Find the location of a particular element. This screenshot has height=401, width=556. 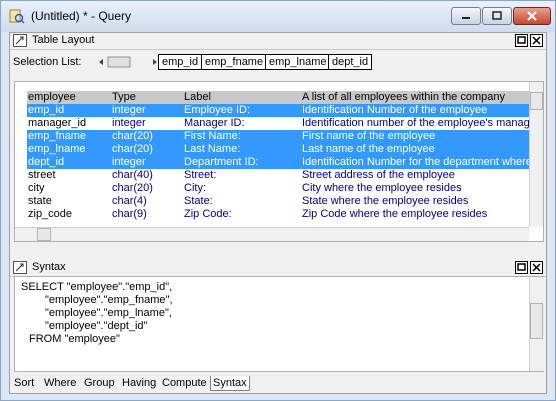

column-description: Last name of the employee is located at coordinates (368, 149).